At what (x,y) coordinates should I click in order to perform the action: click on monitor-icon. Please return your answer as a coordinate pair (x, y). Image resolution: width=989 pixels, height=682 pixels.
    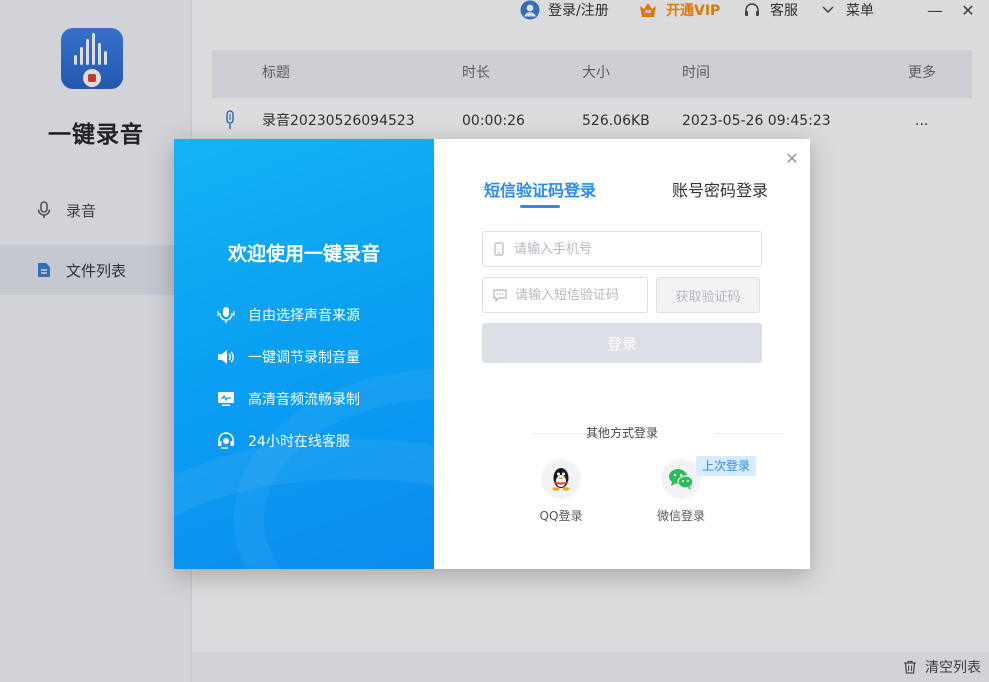
    Looking at the image, I should click on (226, 399).